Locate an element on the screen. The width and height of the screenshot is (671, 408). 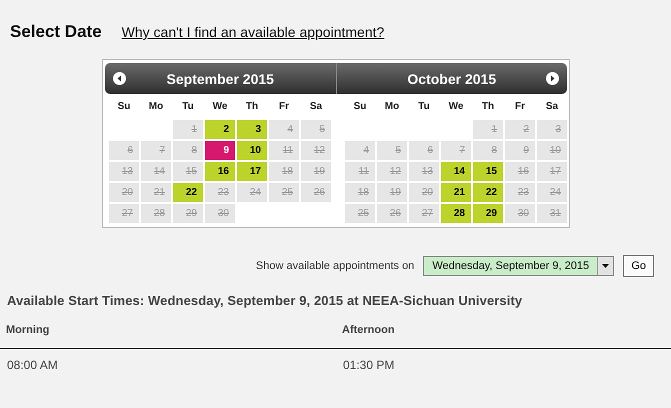
column-header: Afternoon is located at coordinates (503, 336).